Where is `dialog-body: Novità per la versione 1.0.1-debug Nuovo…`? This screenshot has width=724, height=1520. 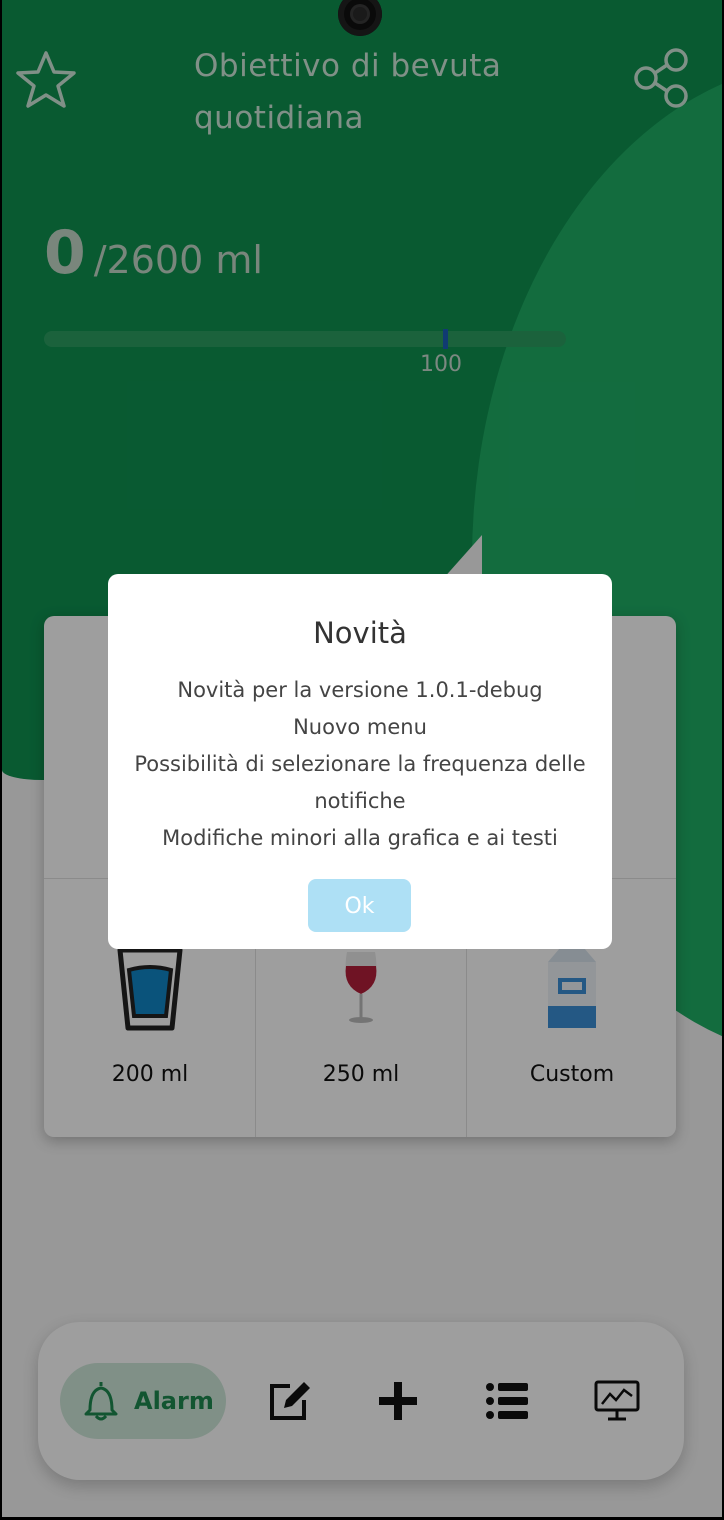 dialog-body: Novità per la versione 1.0.1-debug Nuovo… is located at coordinates (360, 764).